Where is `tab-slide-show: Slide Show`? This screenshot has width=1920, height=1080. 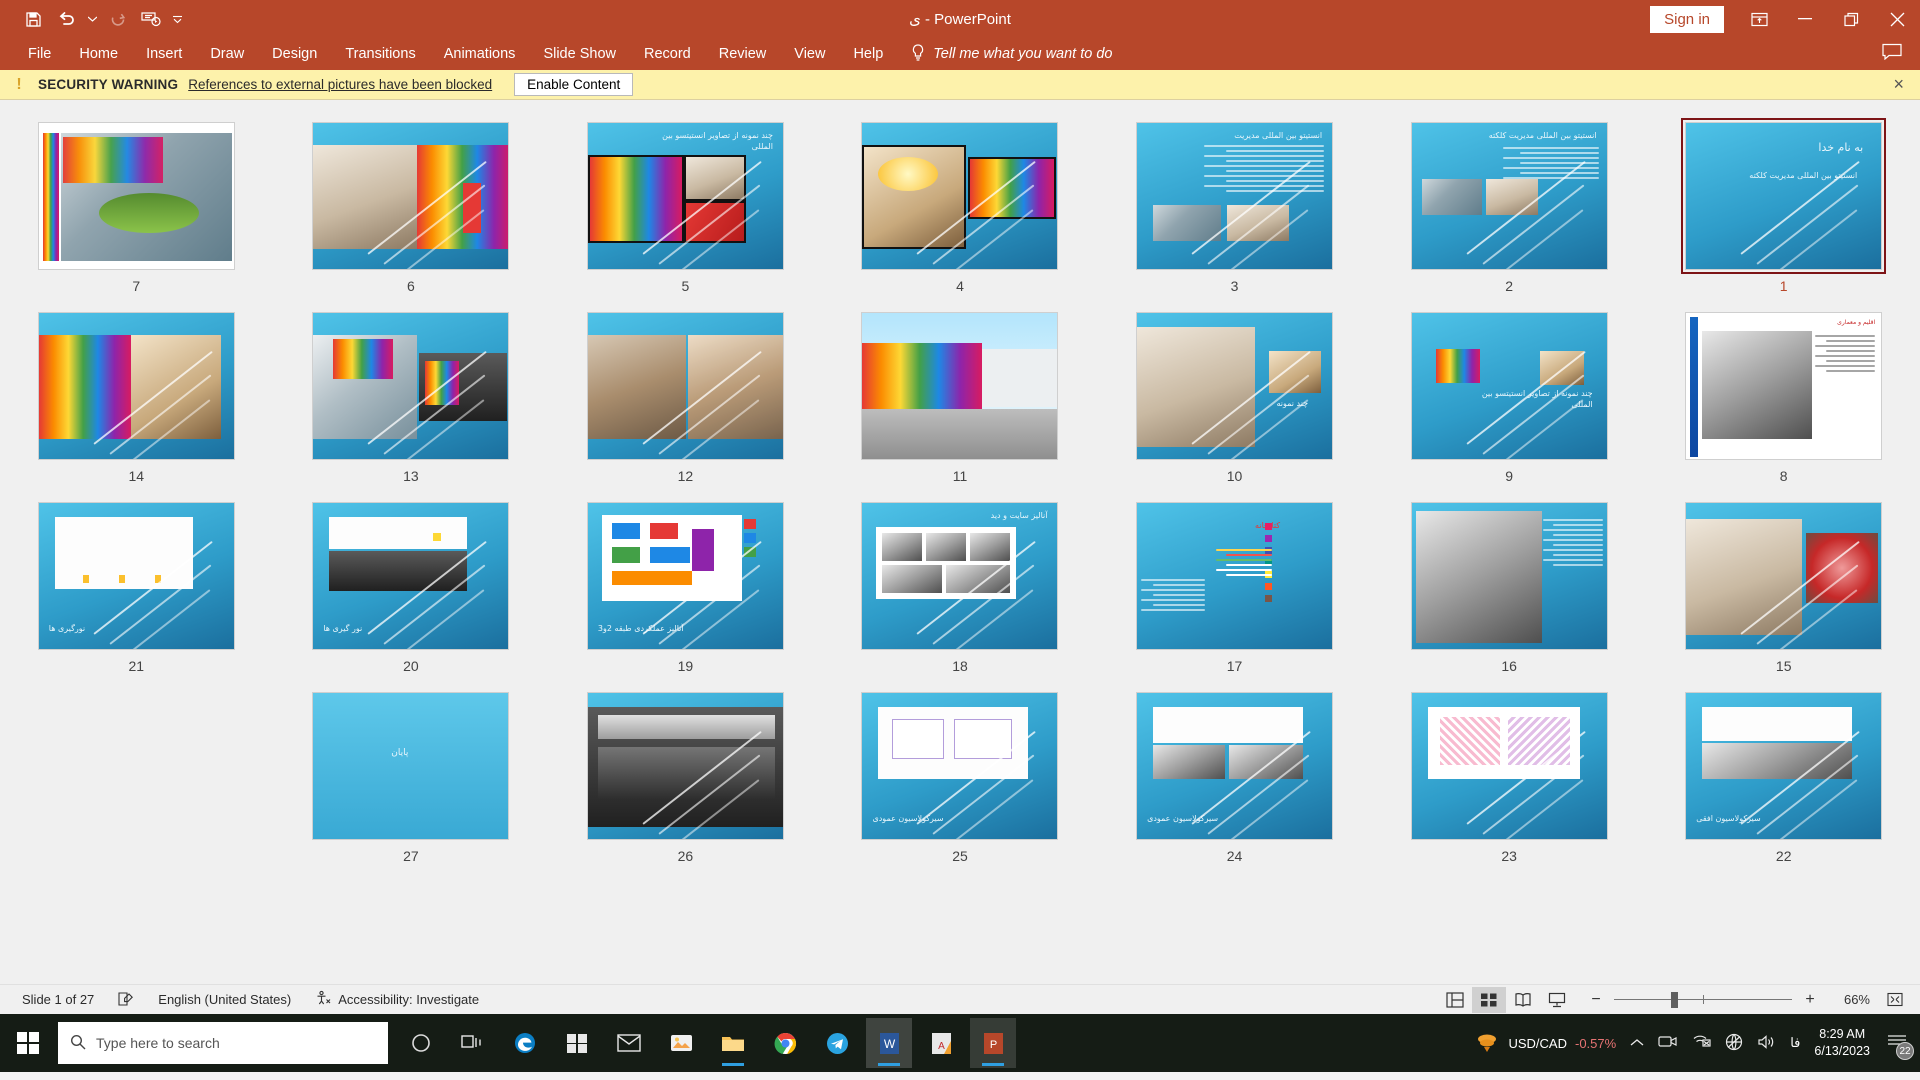 tab-slide-show: Slide Show is located at coordinates (579, 54).